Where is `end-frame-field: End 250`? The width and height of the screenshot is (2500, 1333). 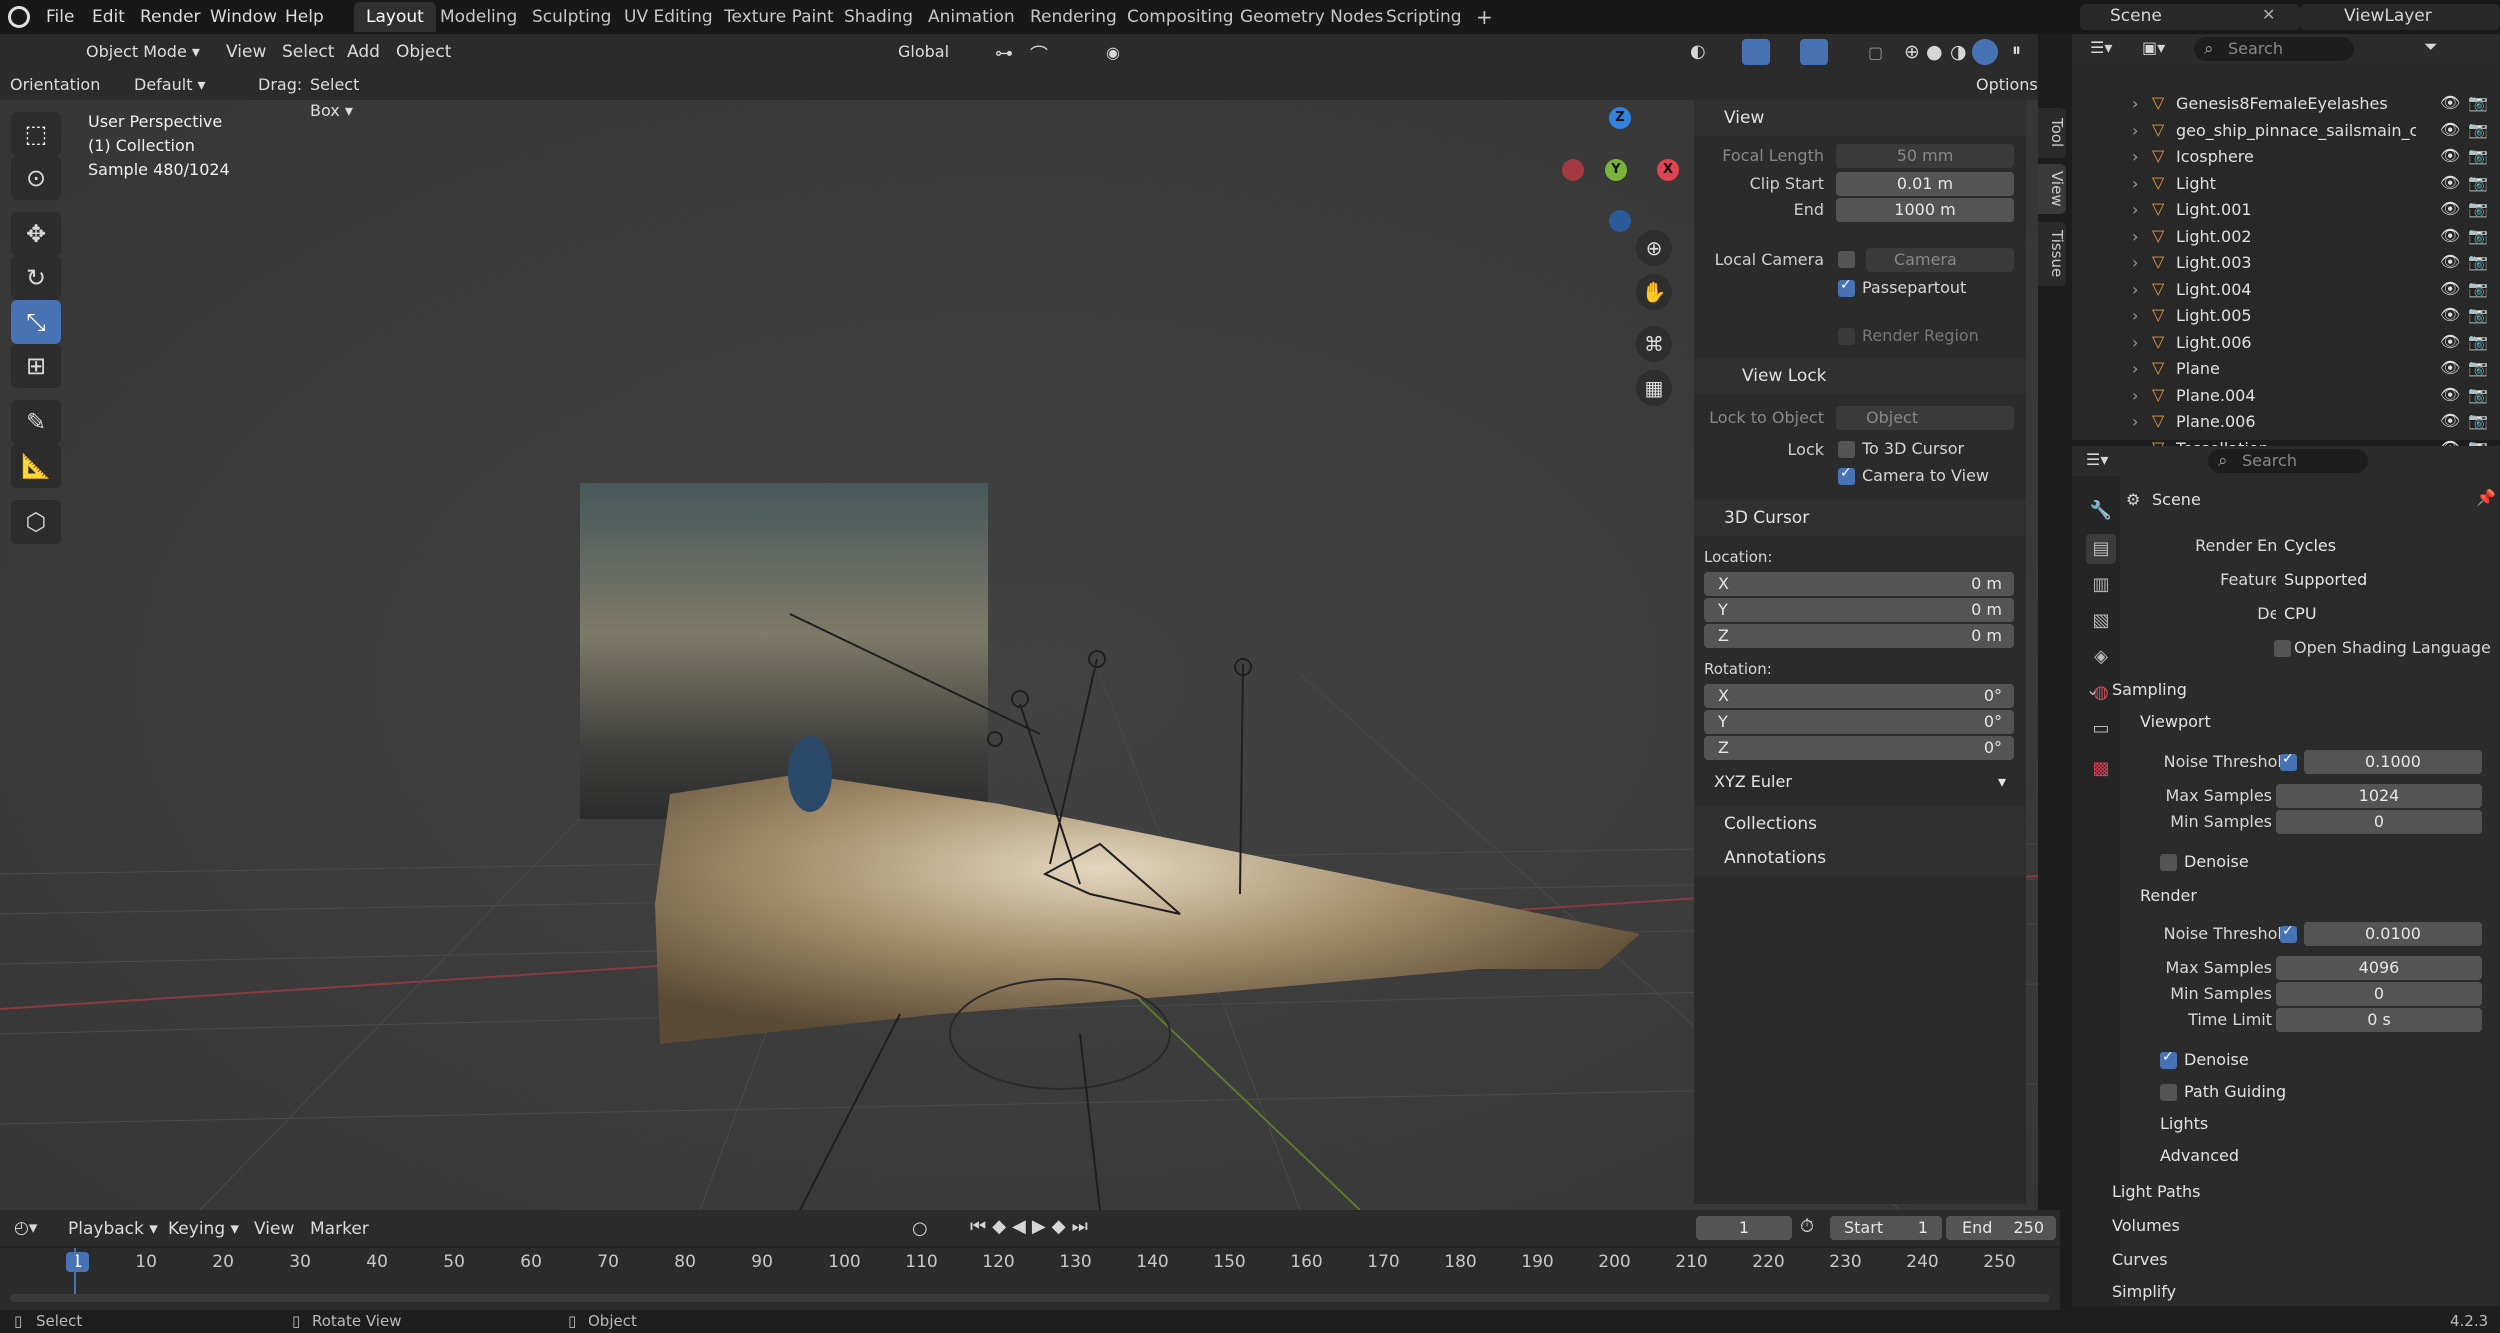
end-frame-field: End 250 is located at coordinates (2001, 1228).